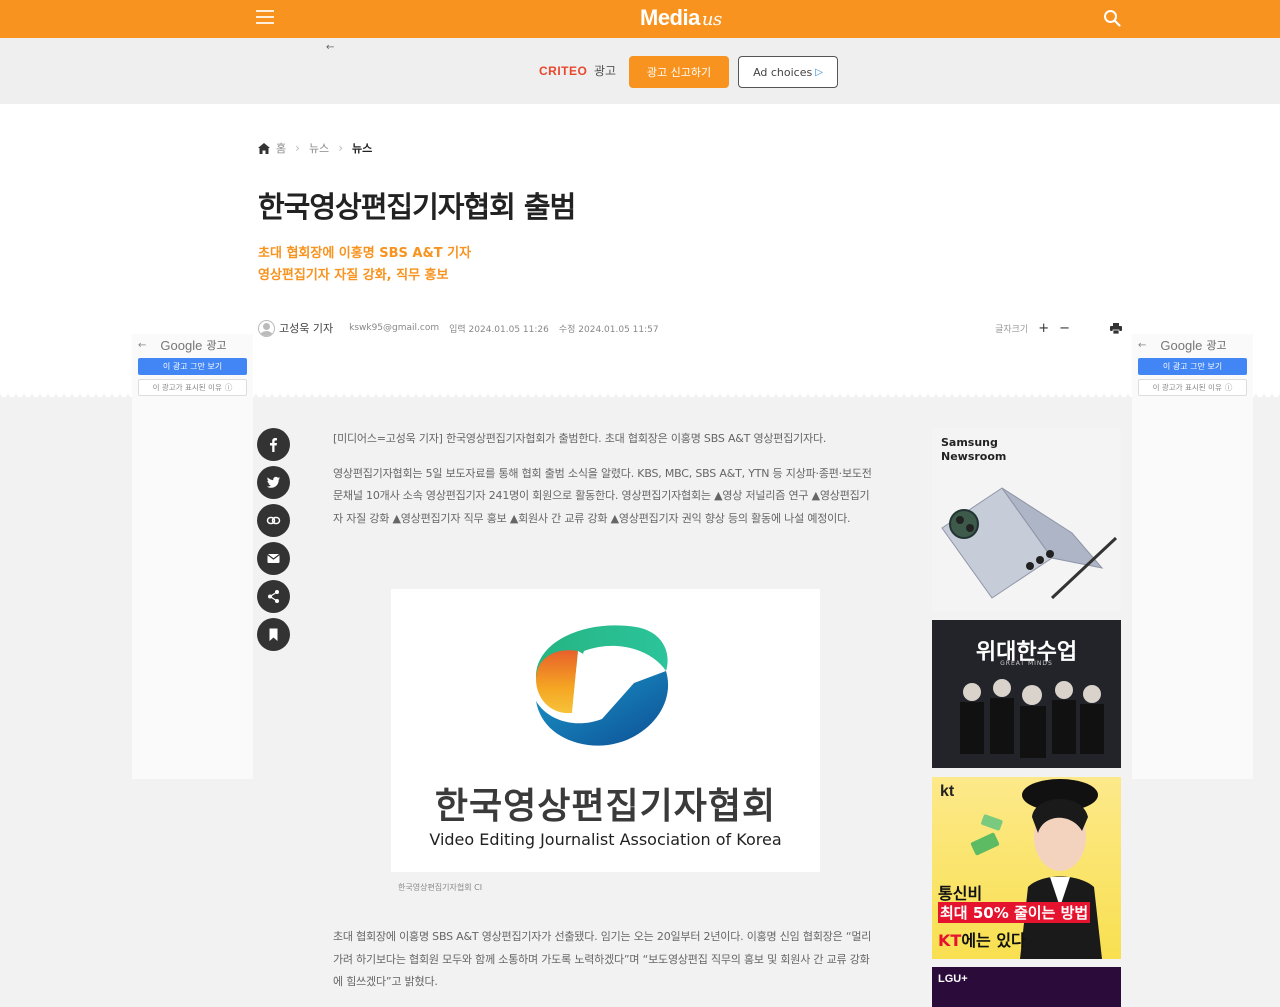  Describe the element at coordinates (563, 71) in the screenshot. I see `criteo-logo: CRITEO` at that location.